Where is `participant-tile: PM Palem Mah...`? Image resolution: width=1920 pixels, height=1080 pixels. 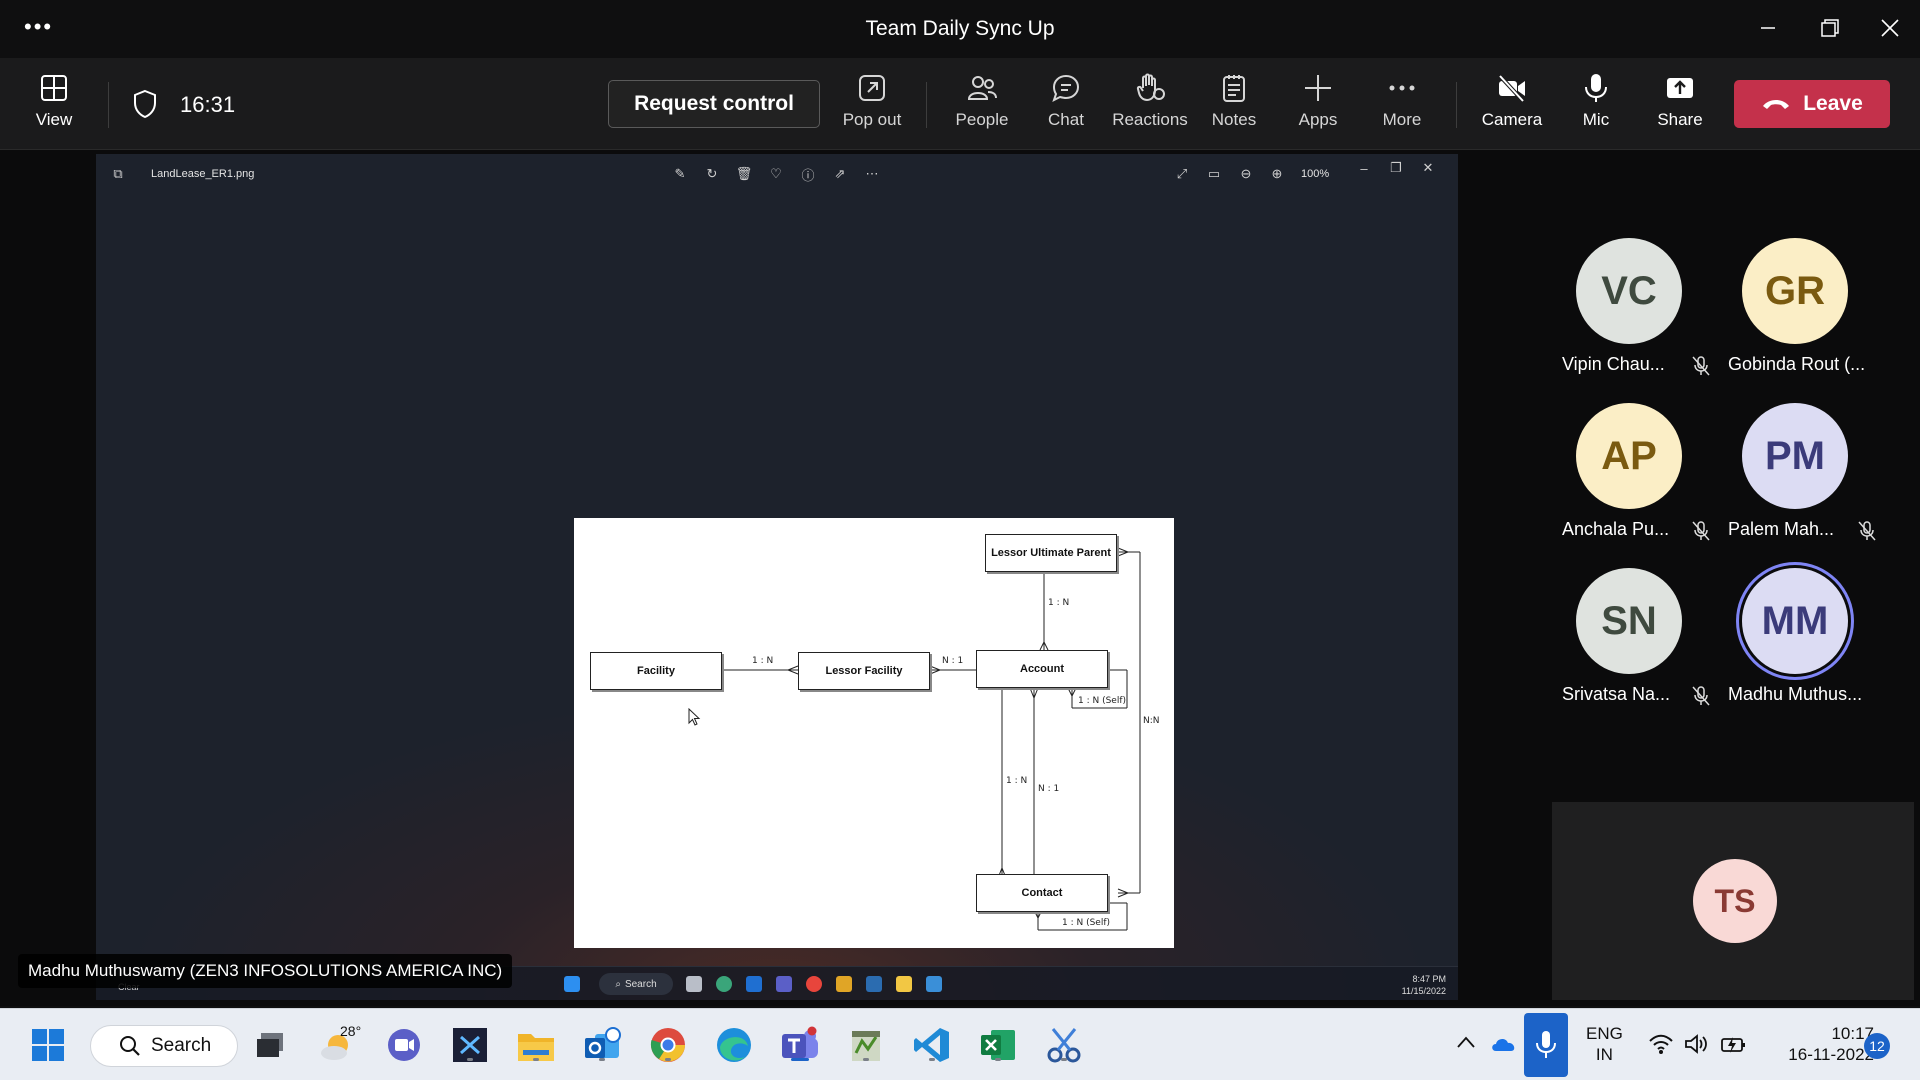 participant-tile: PM Palem Mah... is located at coordinates (1797, 483).